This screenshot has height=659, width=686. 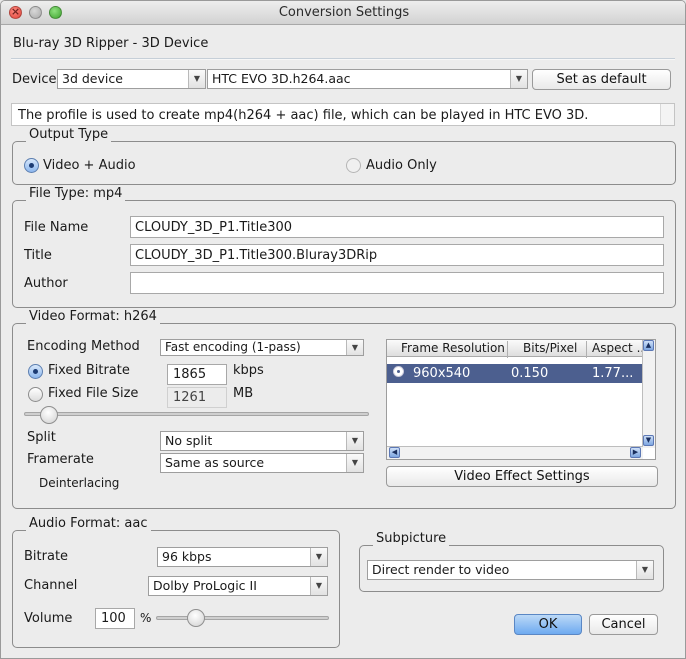 What do you see at coordinates (397, 255) in the screenshot?
I see `title-input: CLOUDY_3D_P1.Title300.Bluray3DRip` at bounding box center [397, 255].